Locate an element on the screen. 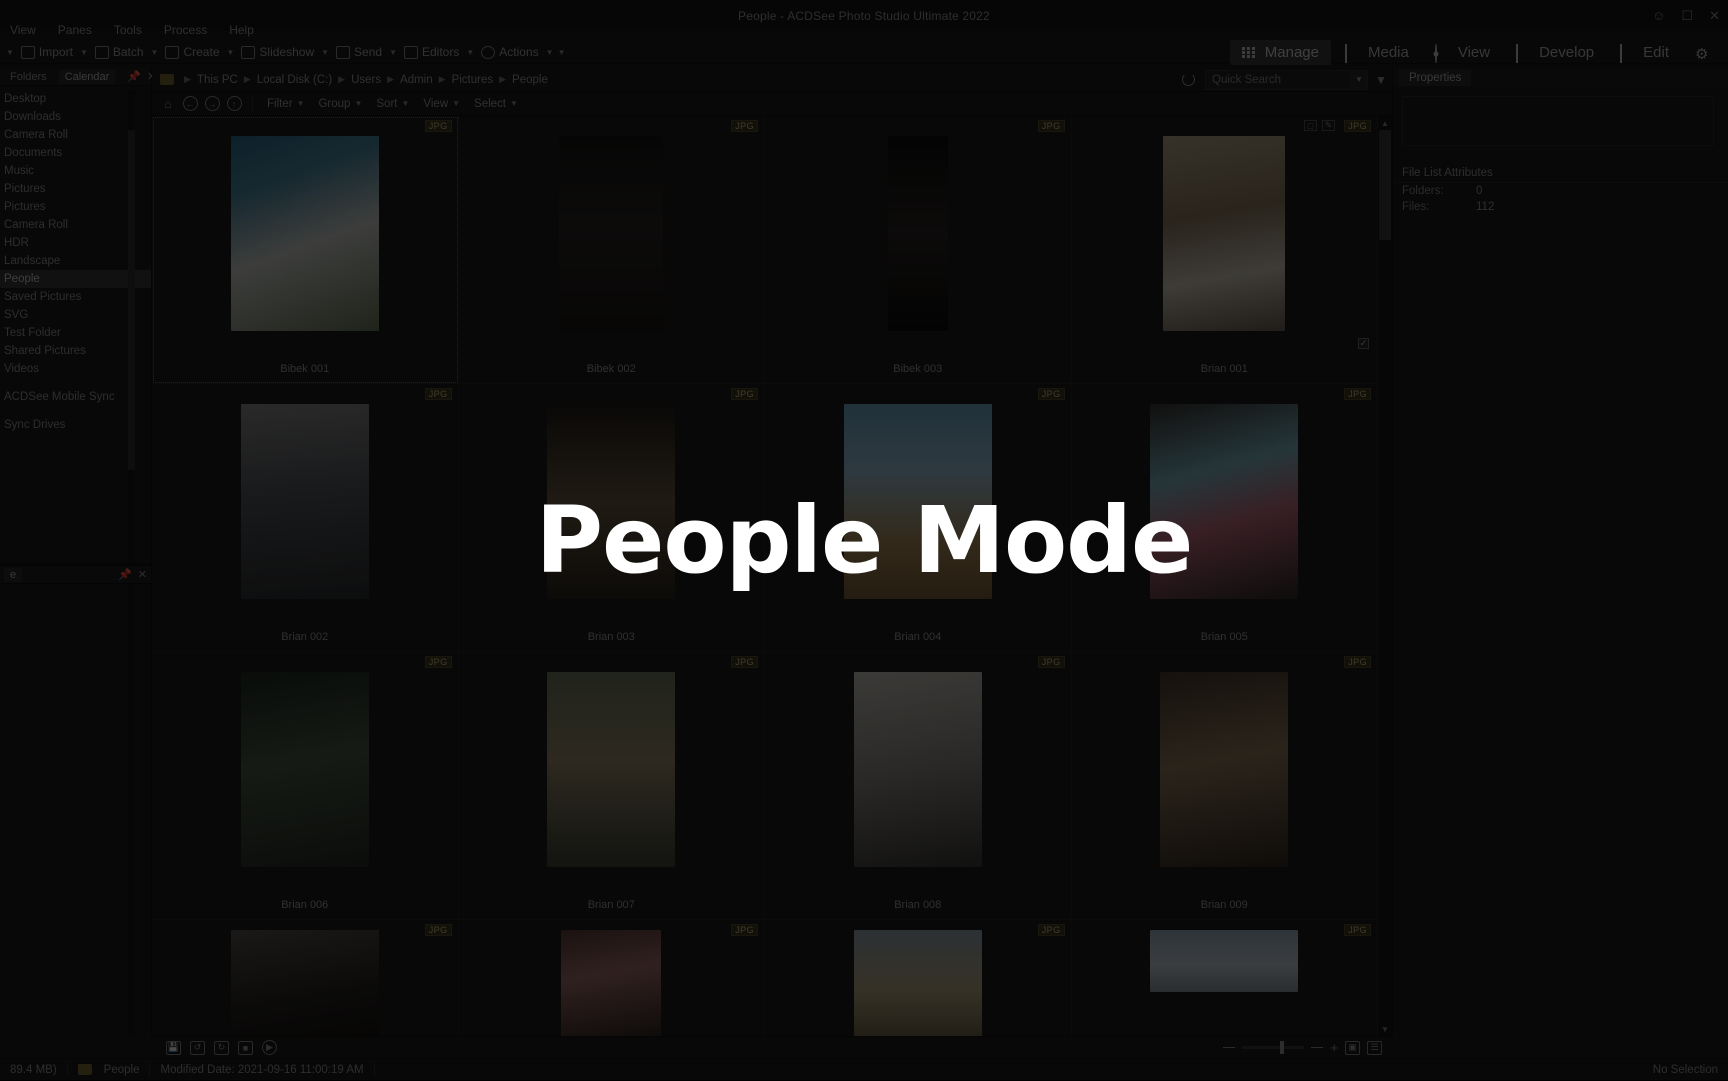 The width and height of the screenshot is (1728, 1081). nav-menu-sort: Sort ▼ is located at coordinates (392, 104).